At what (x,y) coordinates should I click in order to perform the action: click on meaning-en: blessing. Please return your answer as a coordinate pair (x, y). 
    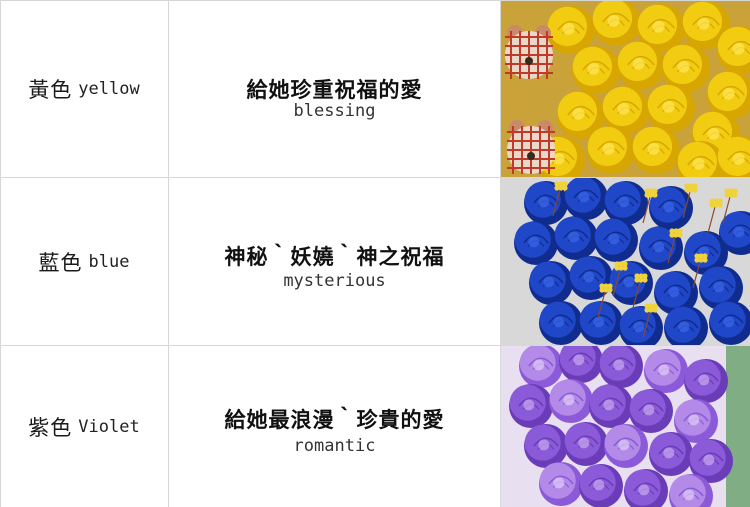
    Looking at the image, I should click on (334, 111).